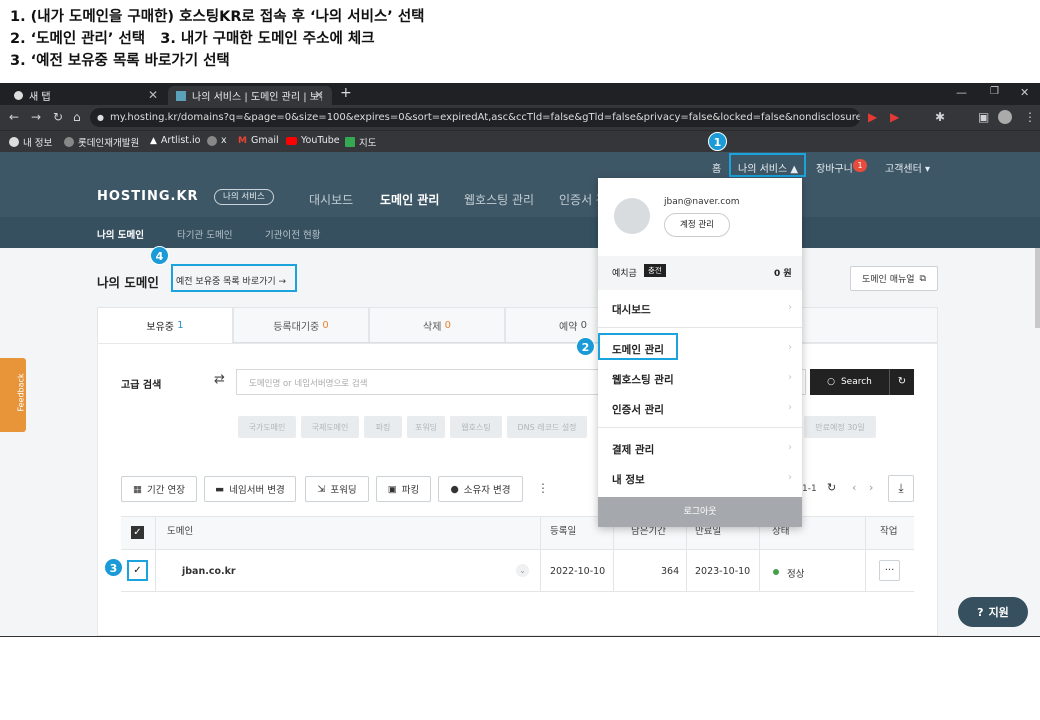 The image size is (1040, 720). Describe the element at coordinates (217, 140) in the screenshot. I see `bookmark-item: x` at that location.